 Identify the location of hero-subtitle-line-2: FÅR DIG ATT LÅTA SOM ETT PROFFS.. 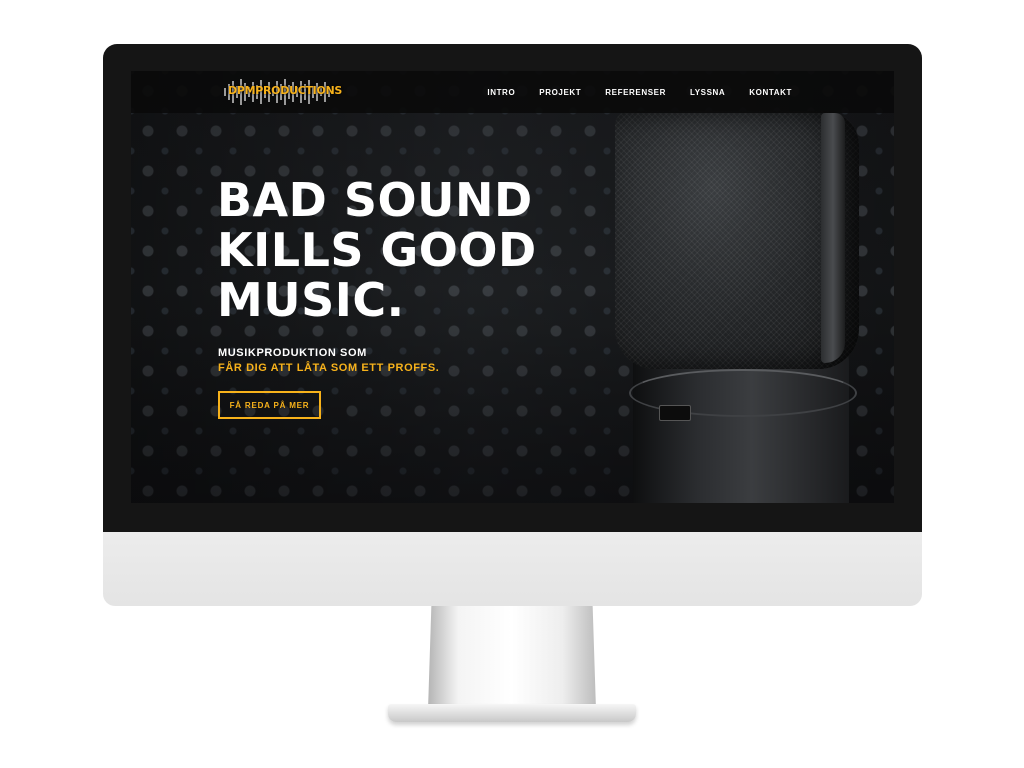
(329, 368).